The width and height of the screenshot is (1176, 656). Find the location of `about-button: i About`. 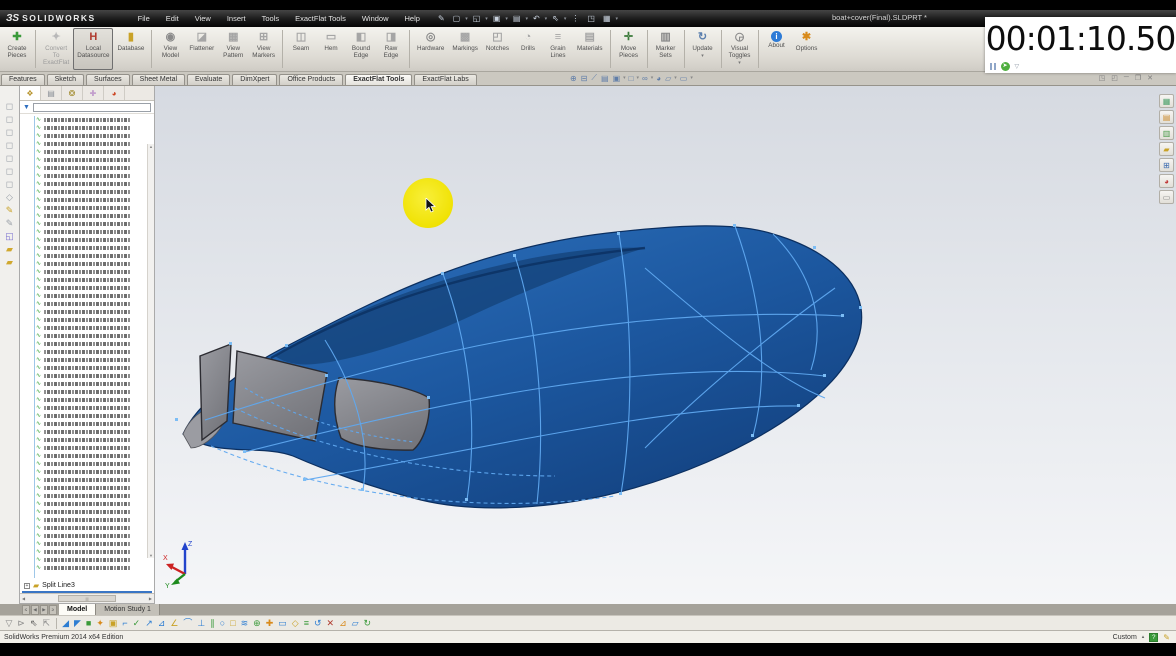

about-button: i About is located at coordinates (777, 49).